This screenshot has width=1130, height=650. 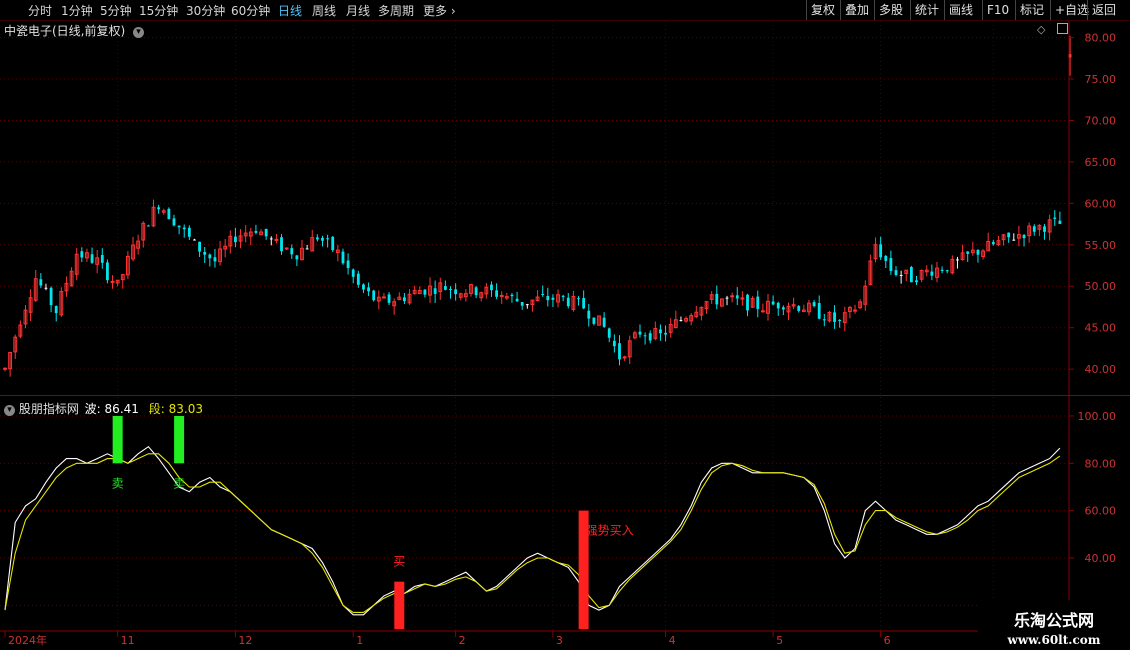 What do you see at coordinates (139, 32) in the screenshot?
I see `chevron-down-icon: ▾` at bounding box center [139, 32].